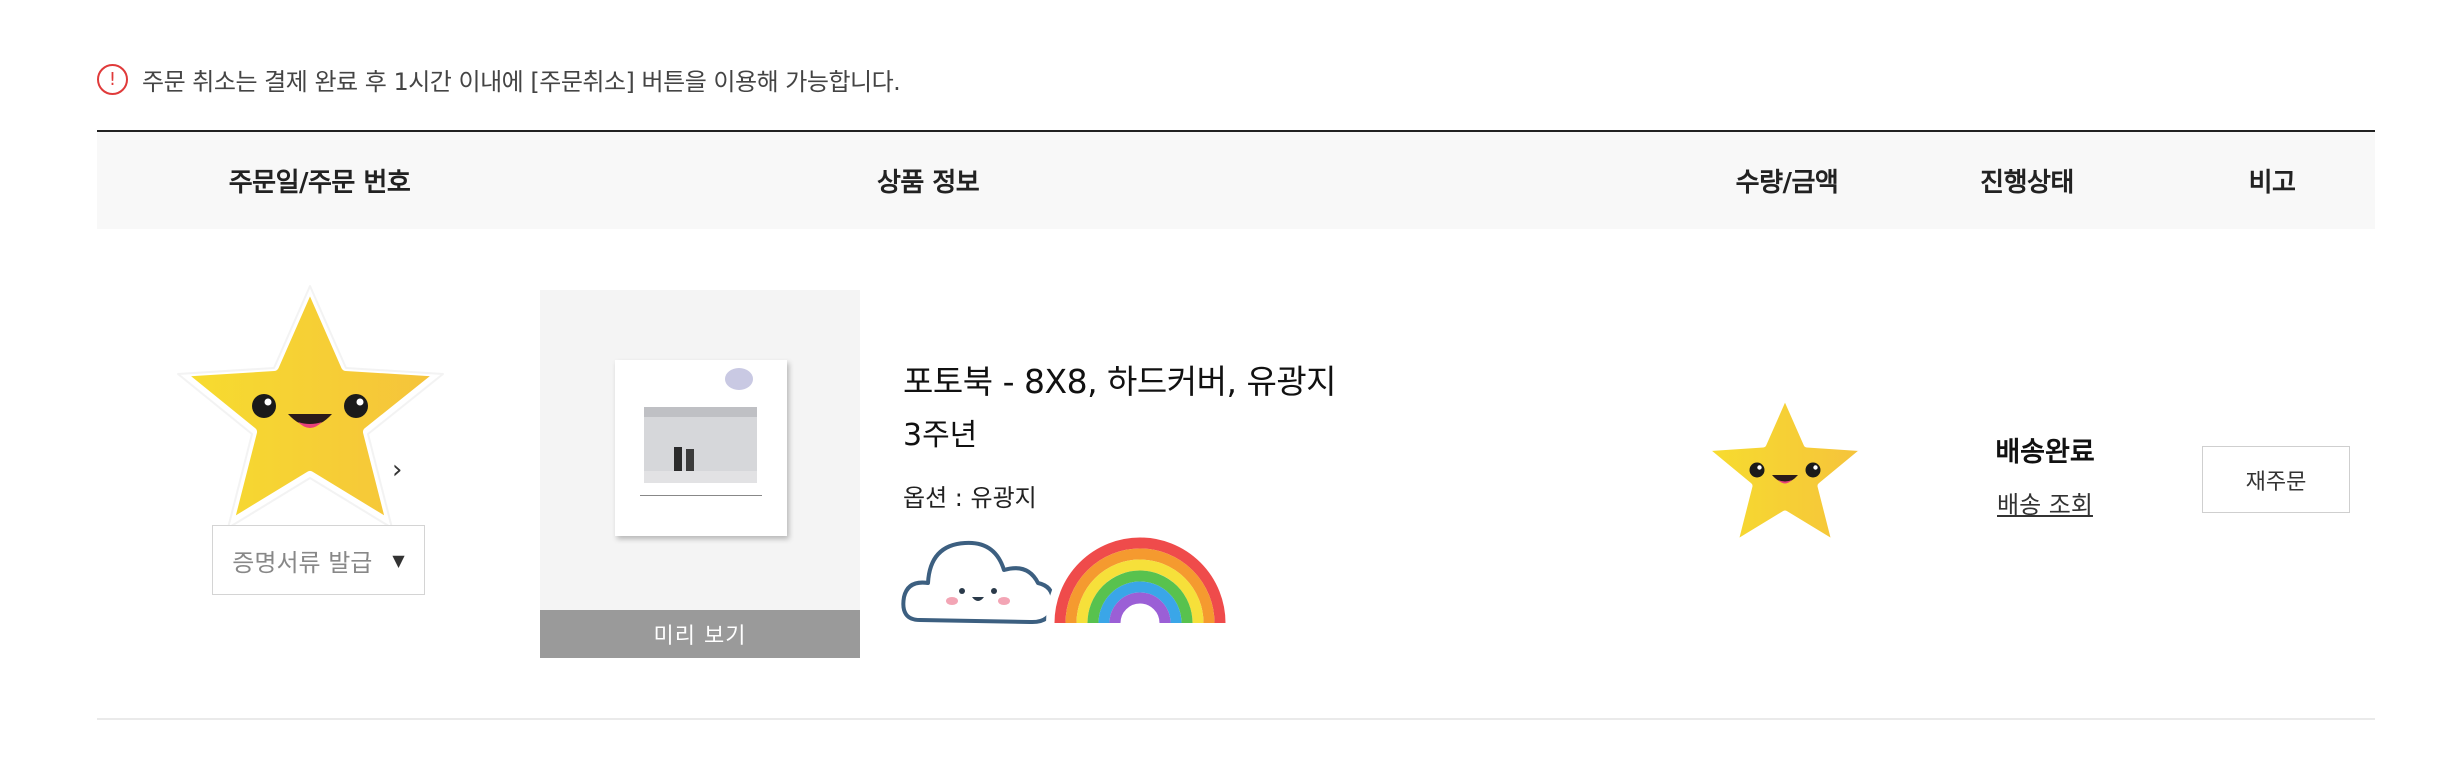 The image size is (2452, 757). What do you see at coordinates (310, 405) in the screenshot?
I see `star-sticker-icon` at bounding box center [310, 405].